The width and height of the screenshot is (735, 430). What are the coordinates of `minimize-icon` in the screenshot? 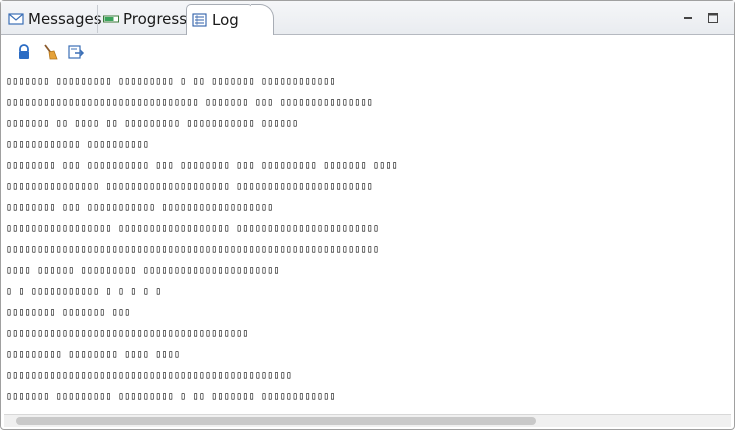 It's located at (688, 18).